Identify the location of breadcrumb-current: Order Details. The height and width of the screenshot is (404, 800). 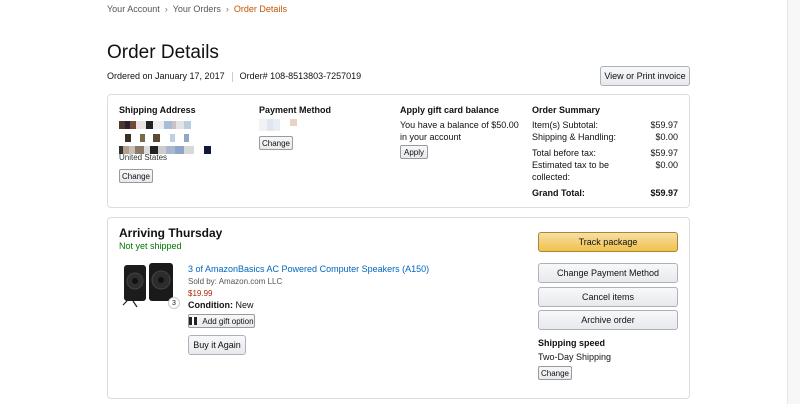
(260, 9).